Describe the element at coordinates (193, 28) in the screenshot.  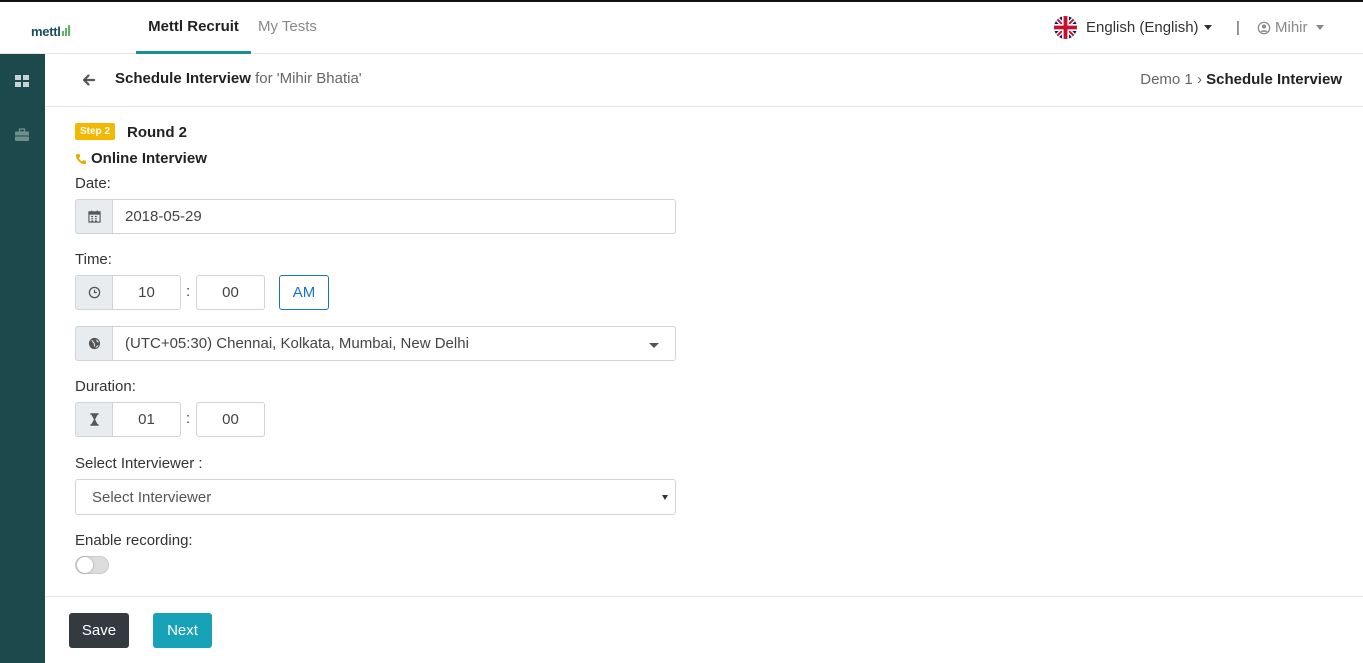
I see `tab-mettl-recruit: Mettl Recruit` at that location.